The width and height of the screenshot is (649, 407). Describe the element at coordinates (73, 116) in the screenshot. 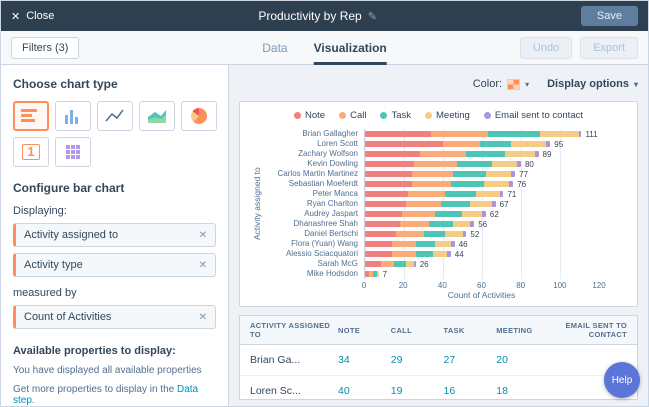

I see `chart-type-column` at that location.